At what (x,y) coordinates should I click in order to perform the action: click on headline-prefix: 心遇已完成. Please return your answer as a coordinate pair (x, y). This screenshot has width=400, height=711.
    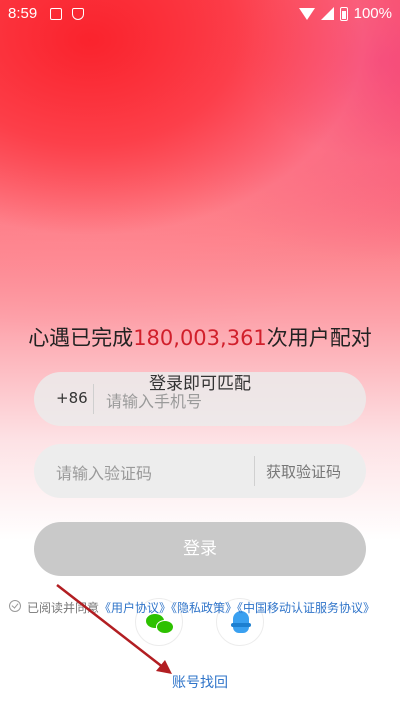
    Looking at the image, I should click on (81, 338).